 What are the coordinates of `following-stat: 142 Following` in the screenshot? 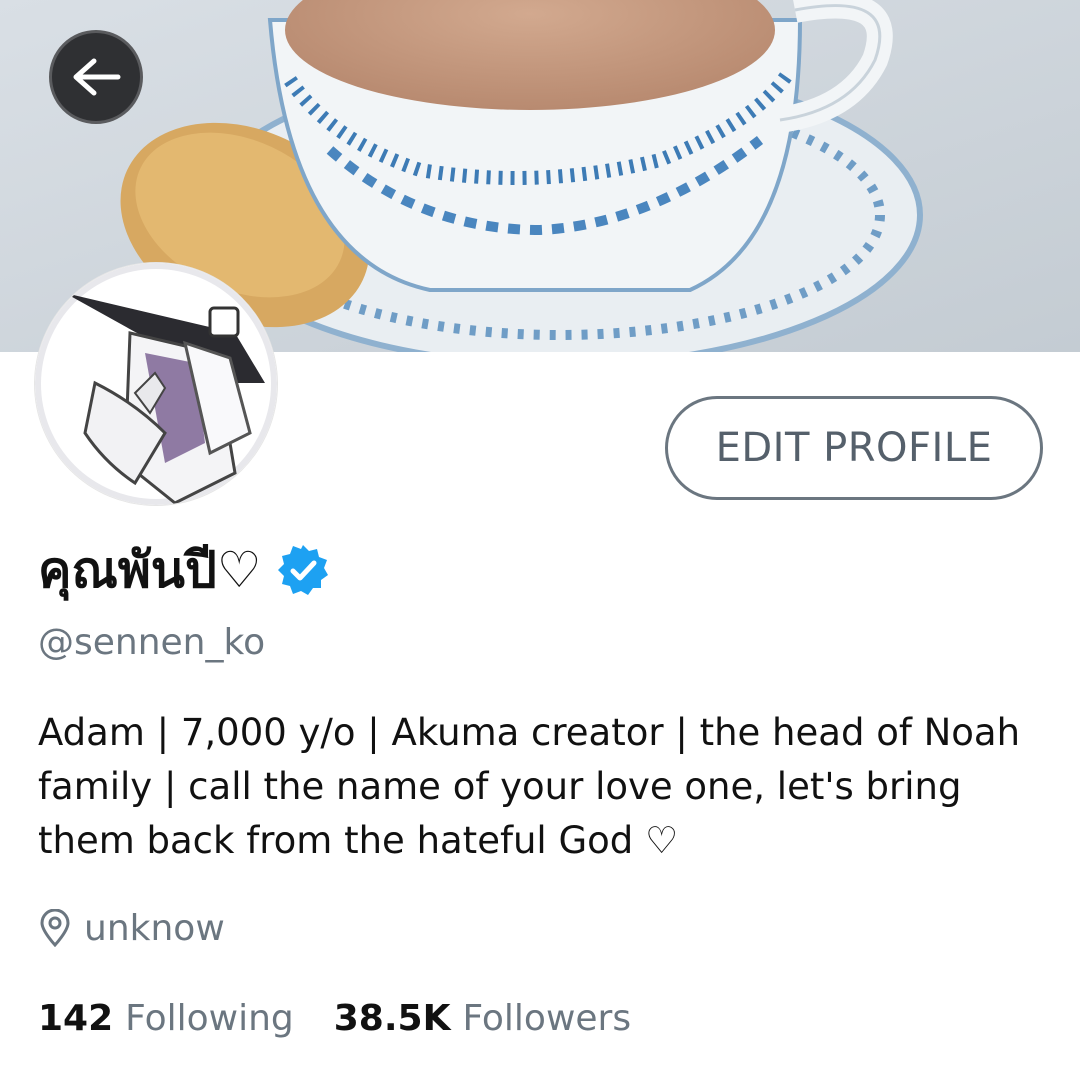 It's located at (166, 1018).